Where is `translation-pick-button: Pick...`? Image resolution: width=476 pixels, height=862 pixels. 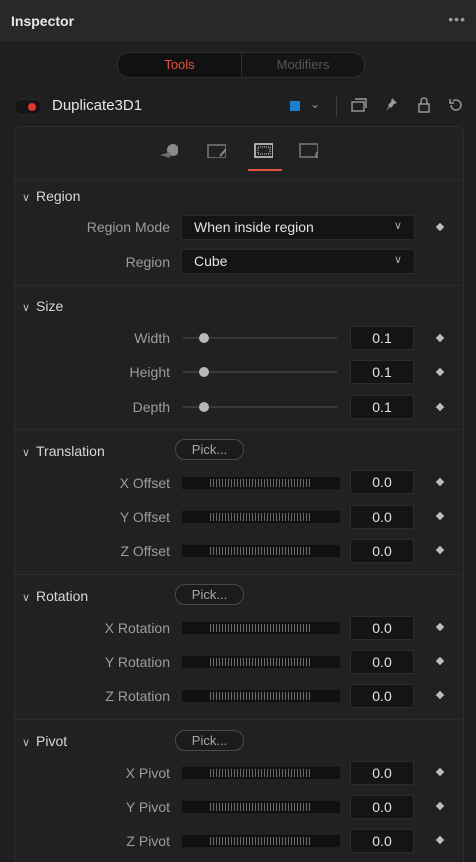
translation-pick-button: Pick... is located at coordinates (209, 449).